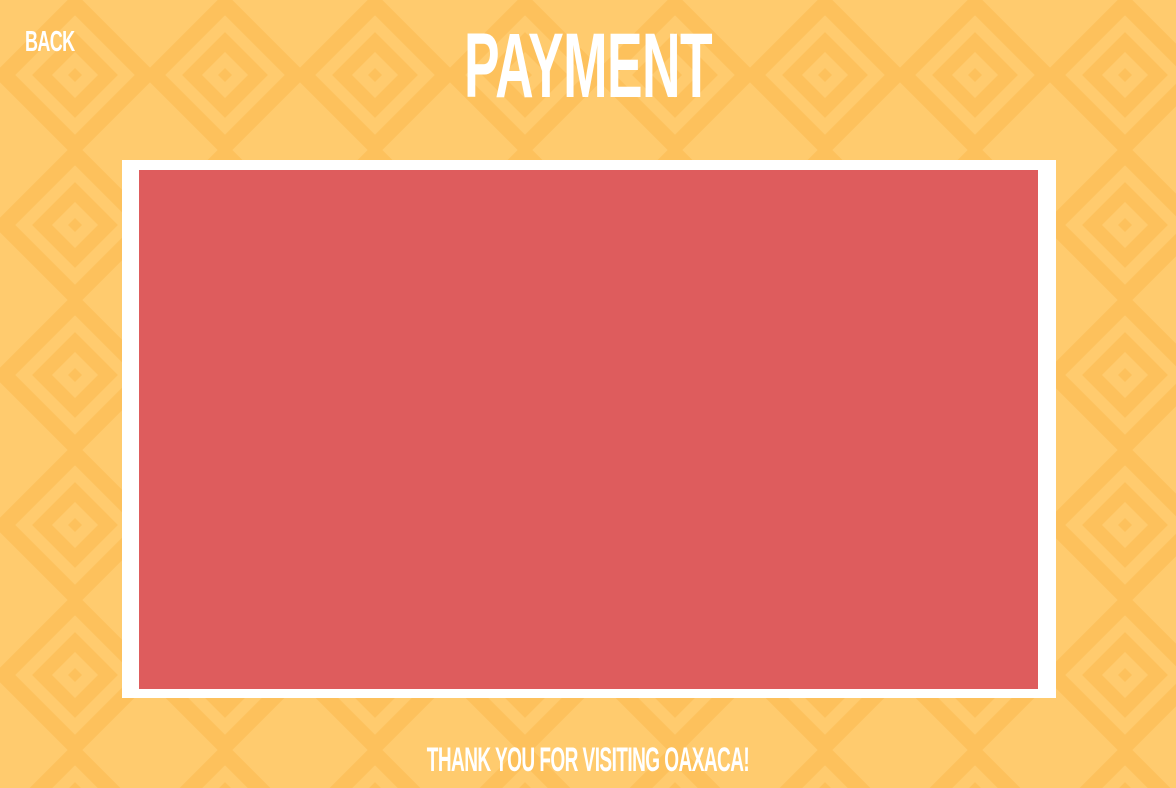 Image resolution: width=1176 pixels, height=788 pixels. What do you see at coordinates (588, 66) in the screenshot?
I see `page-title: PAYMENT` at bounding box center [588, 66].